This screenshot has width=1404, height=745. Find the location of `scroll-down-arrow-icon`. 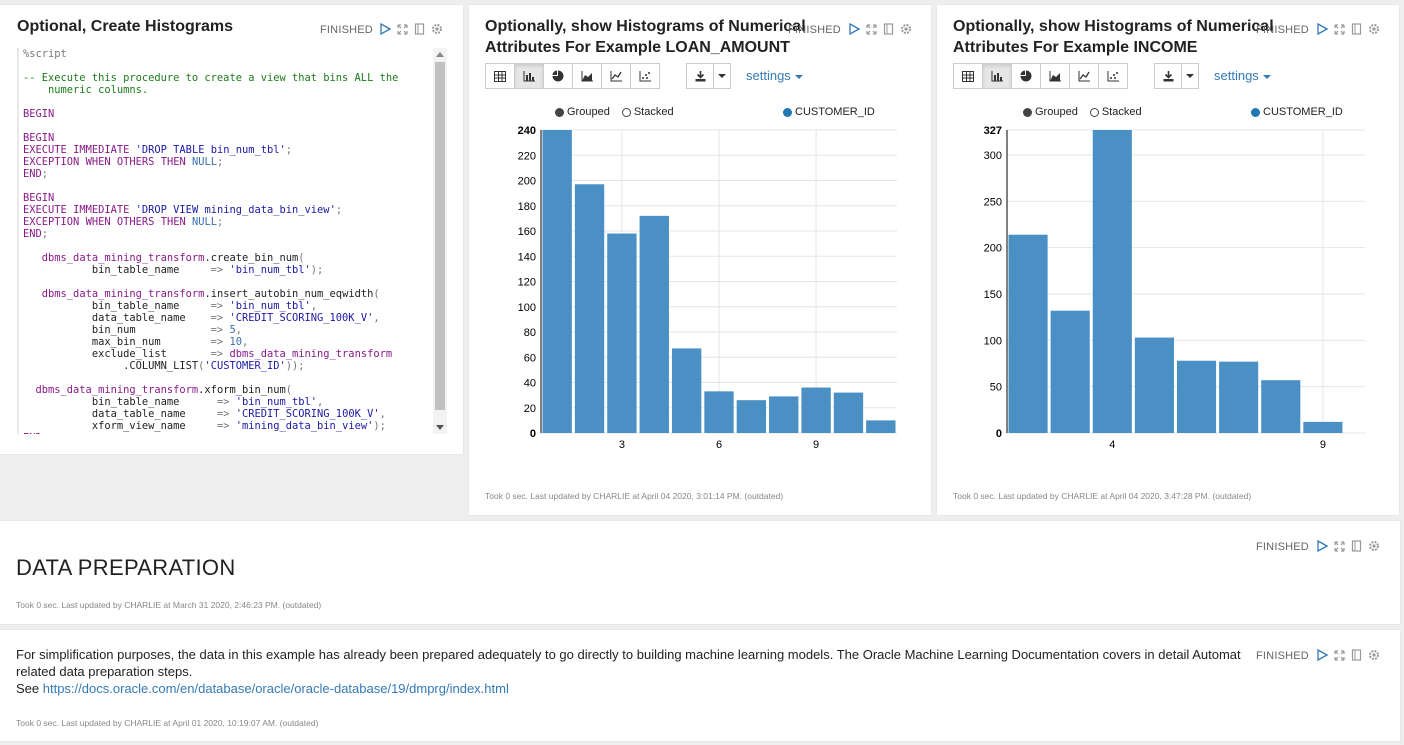

scroll-down-arrow-icon is located at coordinates (440, 427).